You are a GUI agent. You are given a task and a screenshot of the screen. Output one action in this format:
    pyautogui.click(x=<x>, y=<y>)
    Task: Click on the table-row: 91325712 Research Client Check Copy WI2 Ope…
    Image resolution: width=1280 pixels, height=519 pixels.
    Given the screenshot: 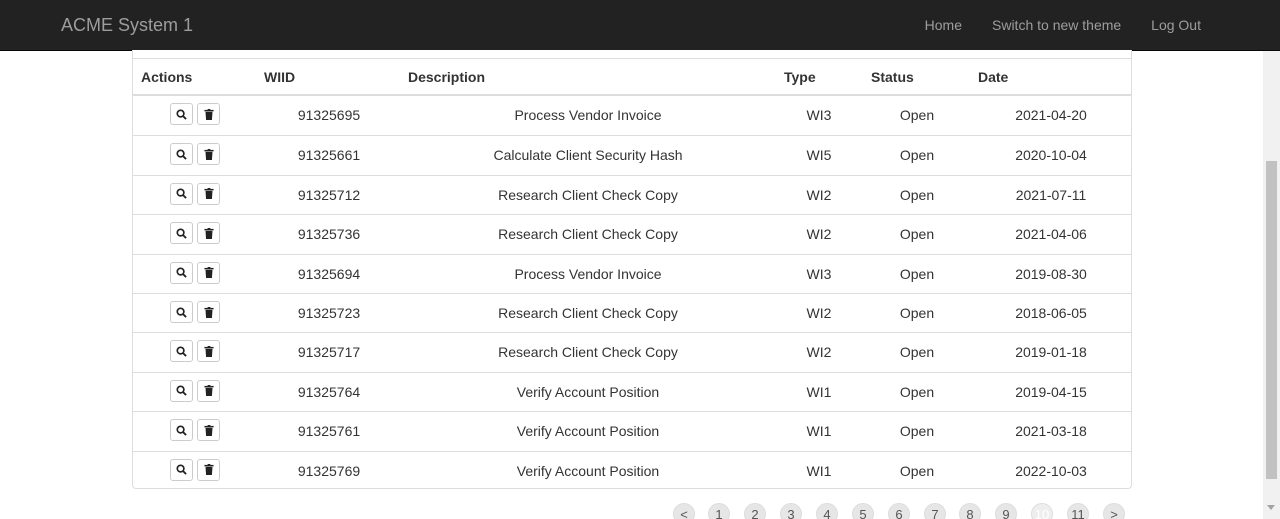 What is the action you would take?
    pyautogui.click(x=632, y=194)
    